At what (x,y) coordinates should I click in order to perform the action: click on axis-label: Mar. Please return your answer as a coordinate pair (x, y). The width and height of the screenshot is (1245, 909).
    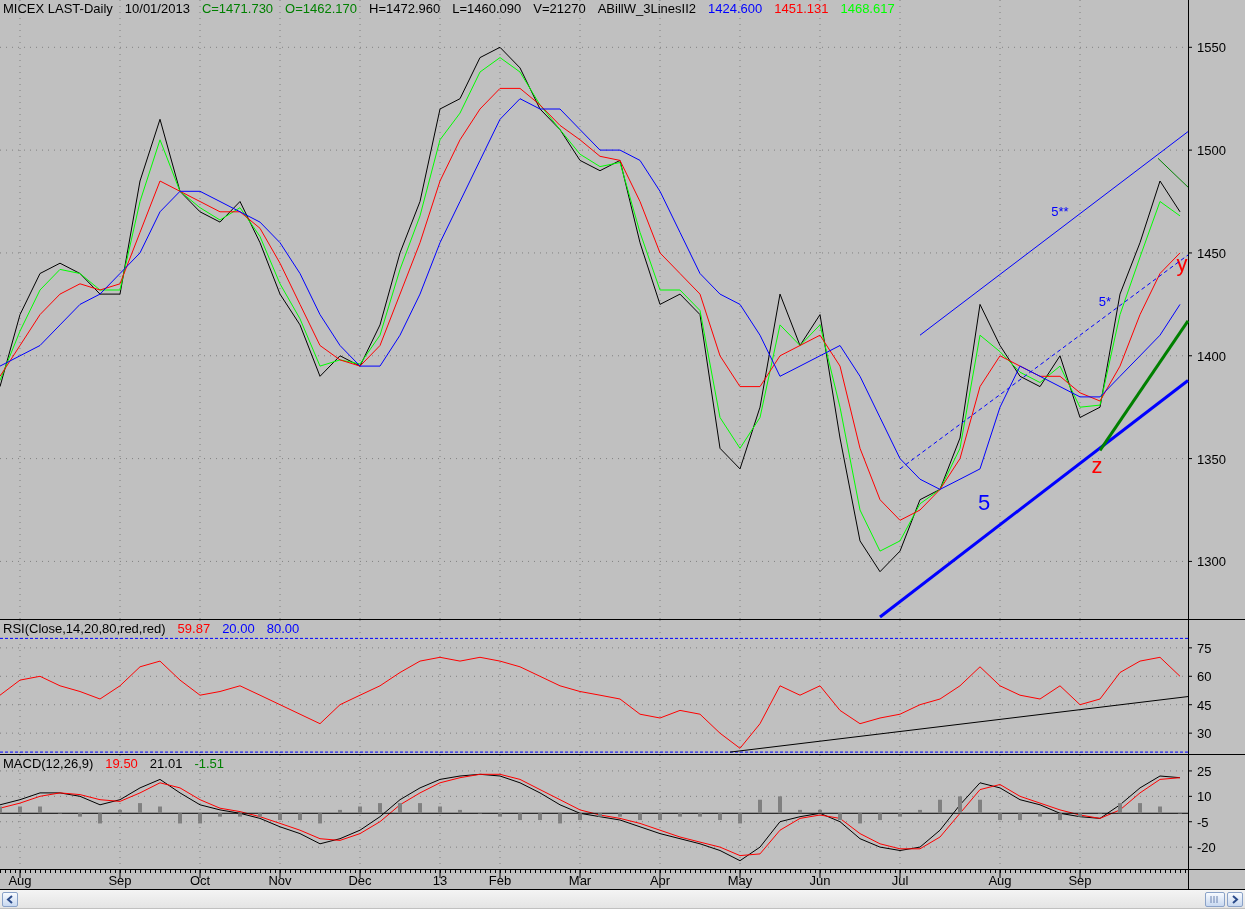
    Looking at the image, I should click on (580, 880).